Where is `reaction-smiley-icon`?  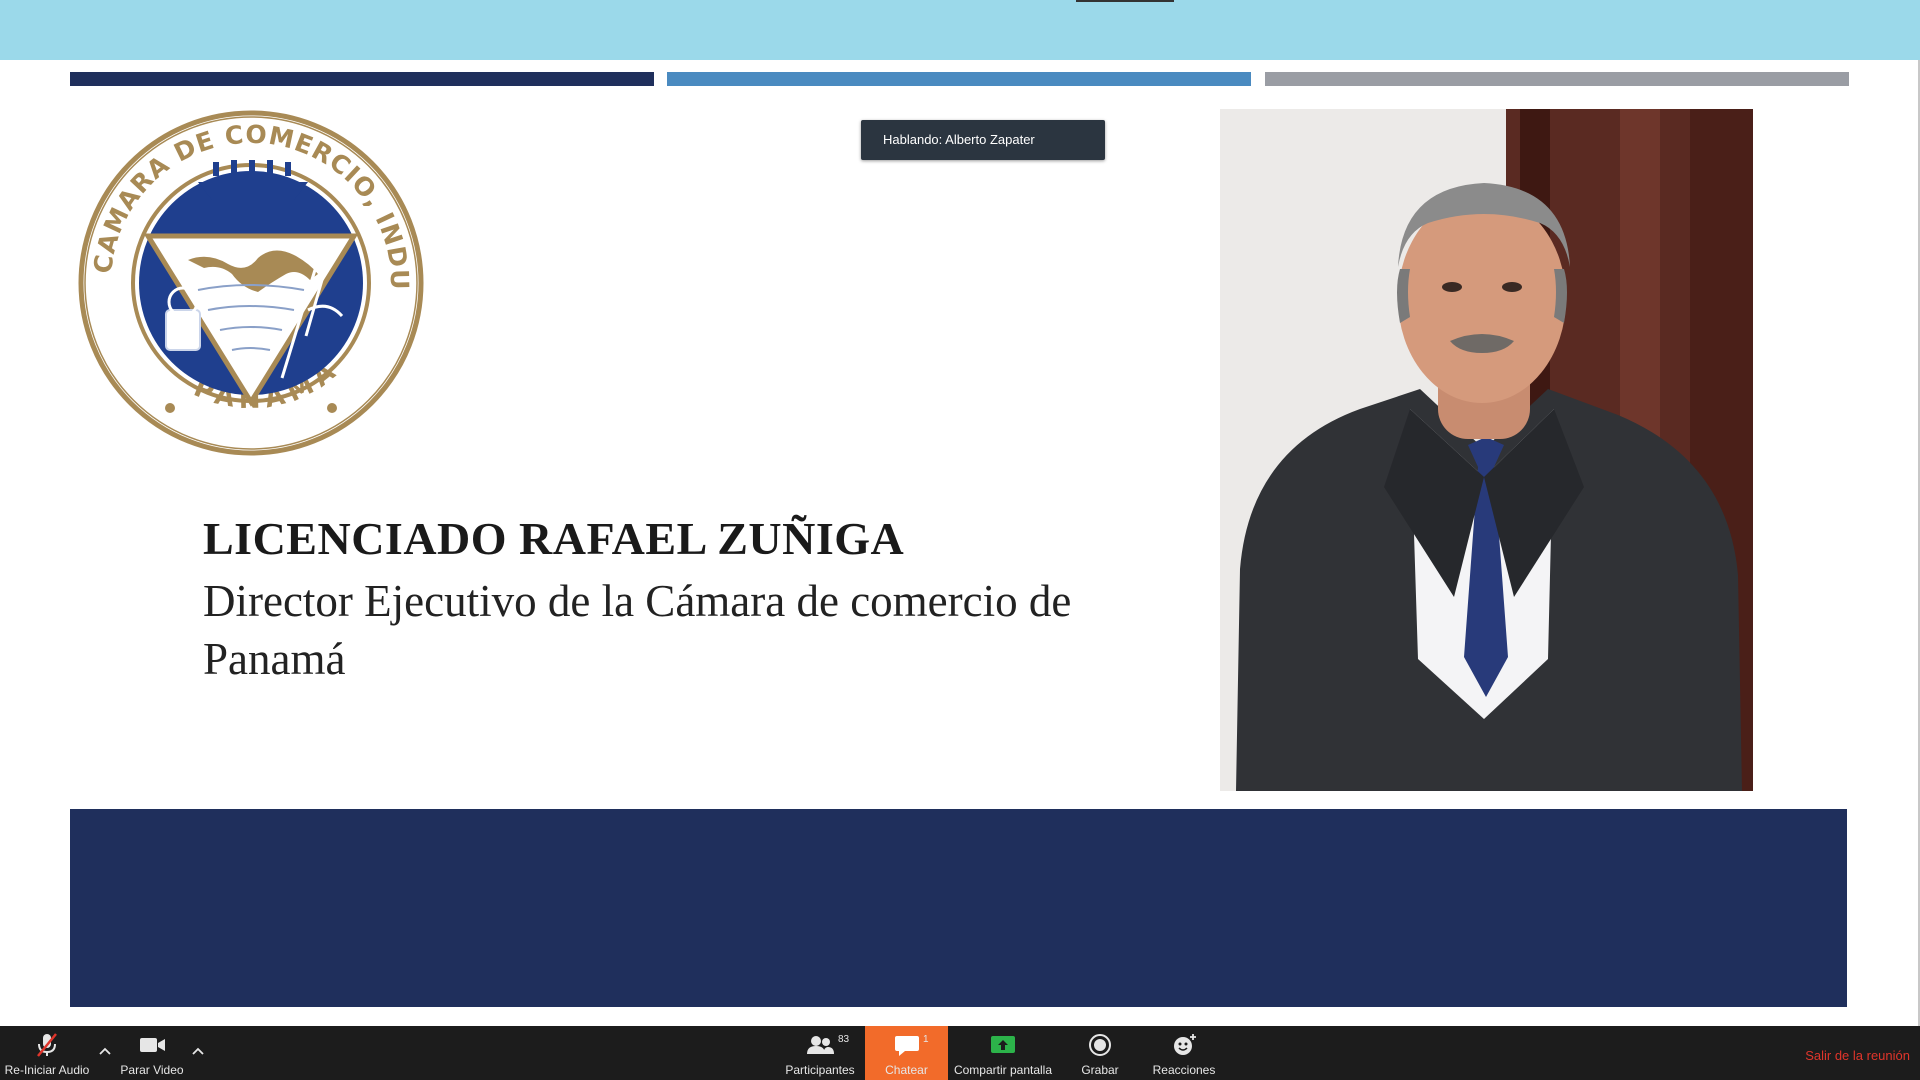
reaction-smiley-icon is located at coordinates (1185, 1044).